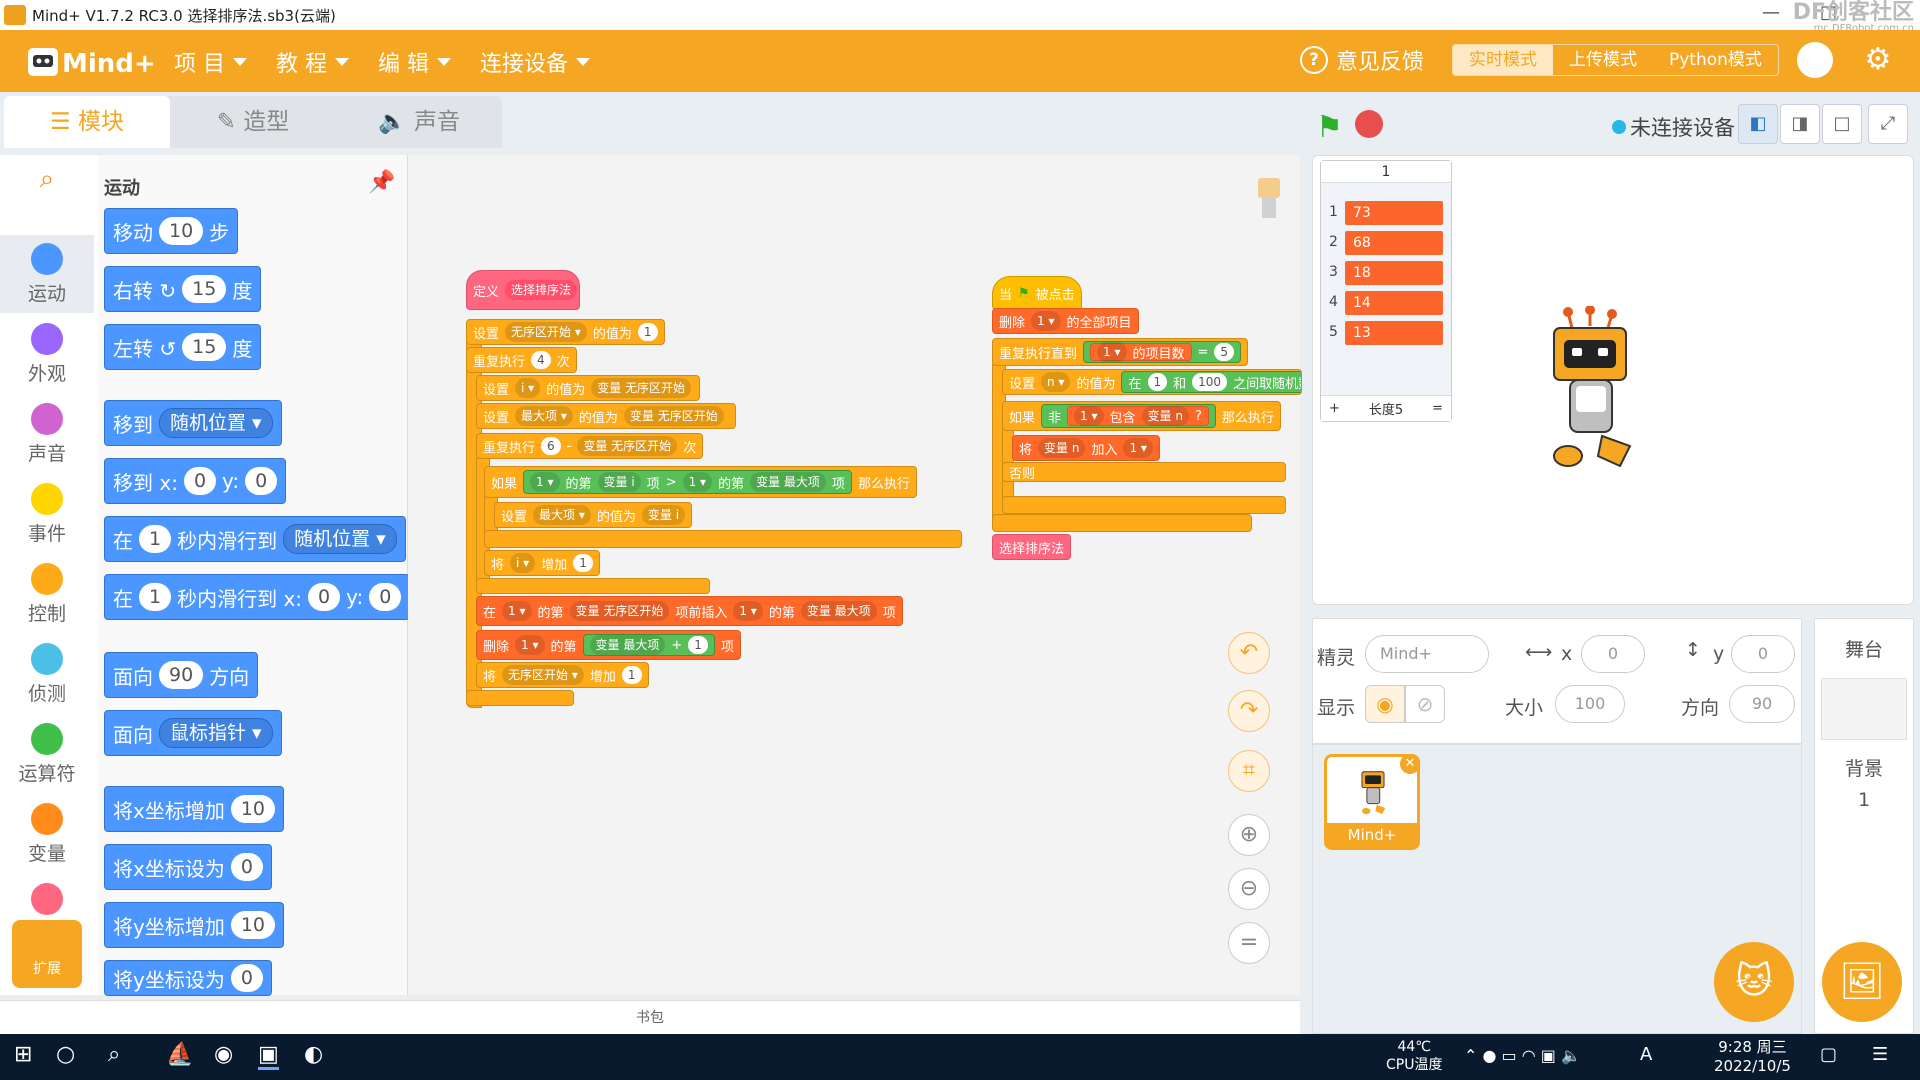  Describe the element at coordinates (179, 1054) in the screenshot. I see `app-icon: ⛵` at that location.